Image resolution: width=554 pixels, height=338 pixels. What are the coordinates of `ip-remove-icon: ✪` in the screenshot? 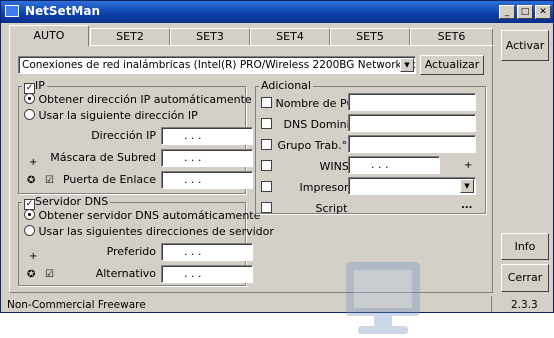 It's located at (31, 180).